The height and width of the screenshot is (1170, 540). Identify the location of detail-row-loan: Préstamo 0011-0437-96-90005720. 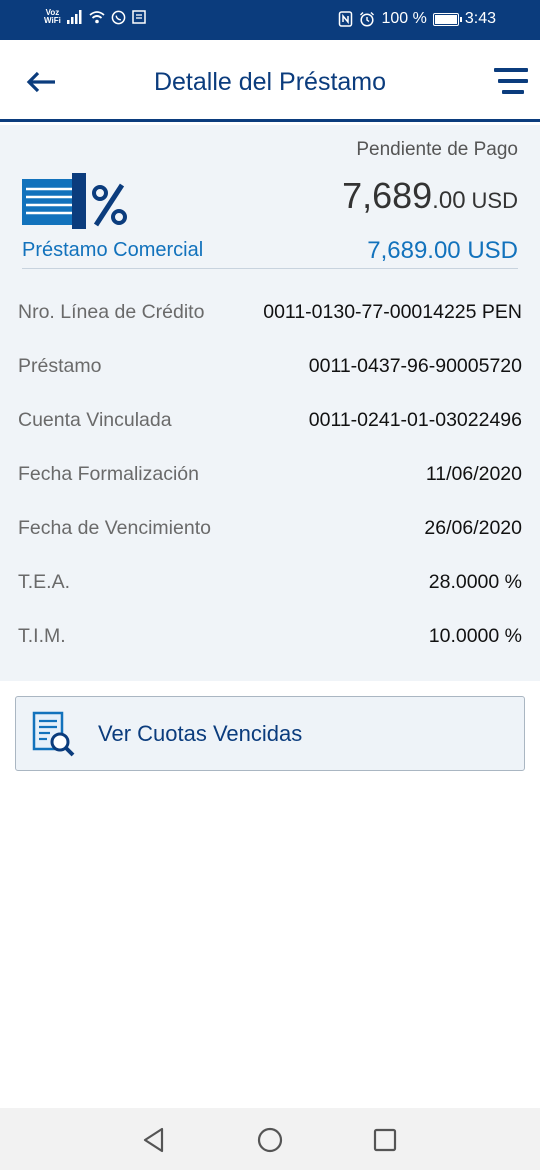
(270, 370).